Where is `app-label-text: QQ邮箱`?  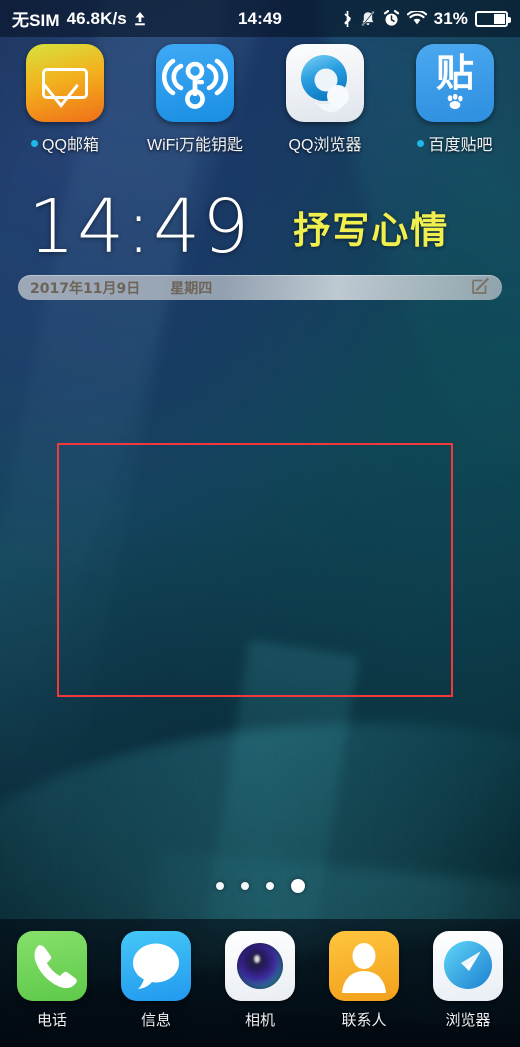
app-label-text: QQ邮箱 is located at coordinates (70, 145).